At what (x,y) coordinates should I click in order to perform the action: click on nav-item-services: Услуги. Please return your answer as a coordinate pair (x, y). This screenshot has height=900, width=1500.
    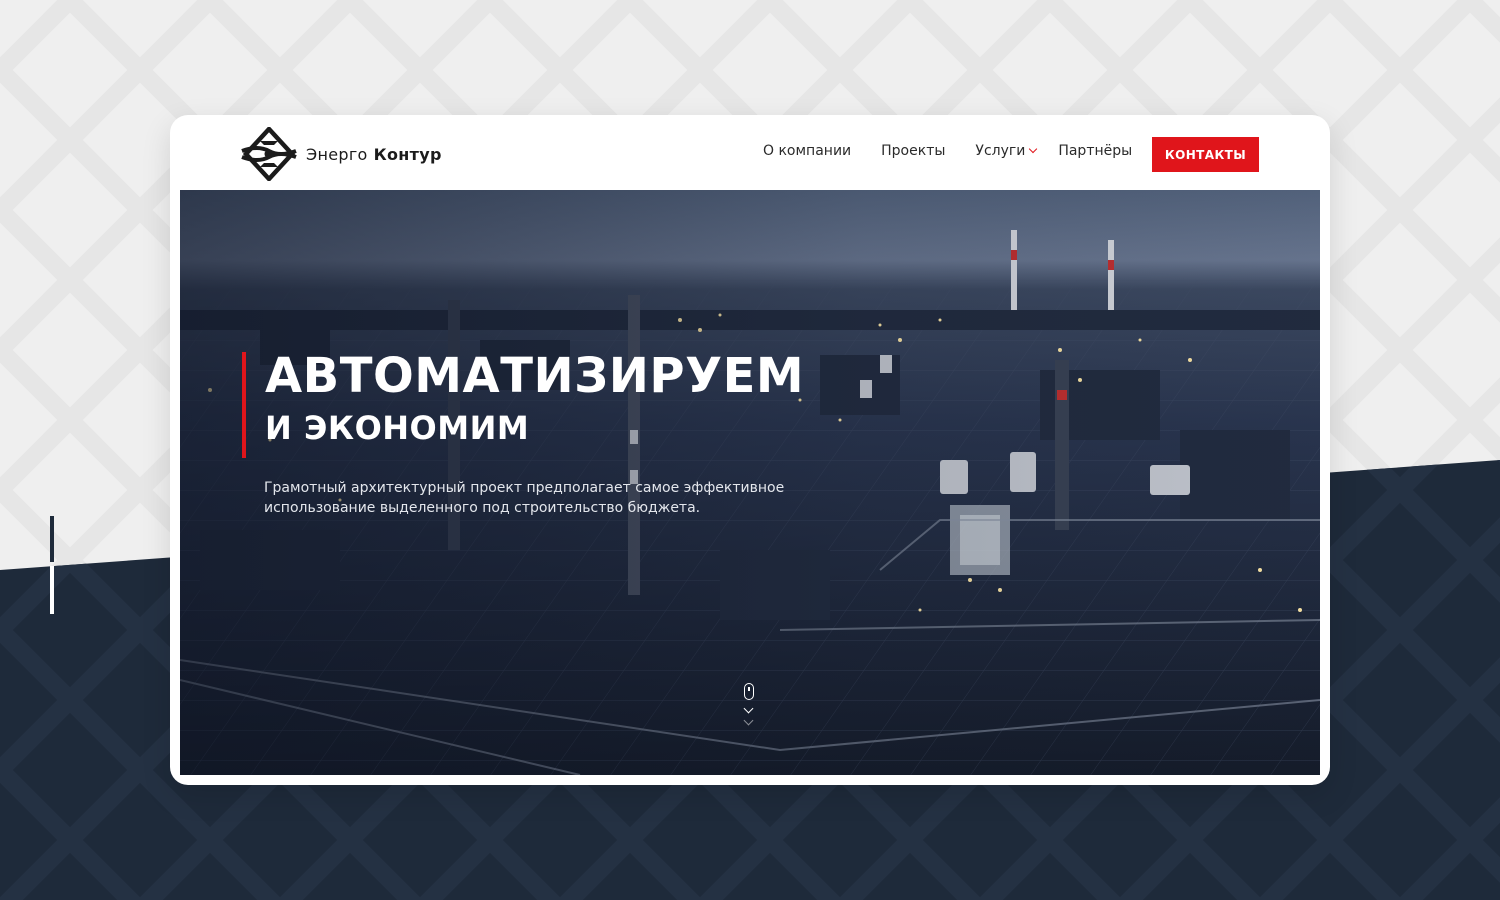
    Looking at the image, I should click on (1006, 151).